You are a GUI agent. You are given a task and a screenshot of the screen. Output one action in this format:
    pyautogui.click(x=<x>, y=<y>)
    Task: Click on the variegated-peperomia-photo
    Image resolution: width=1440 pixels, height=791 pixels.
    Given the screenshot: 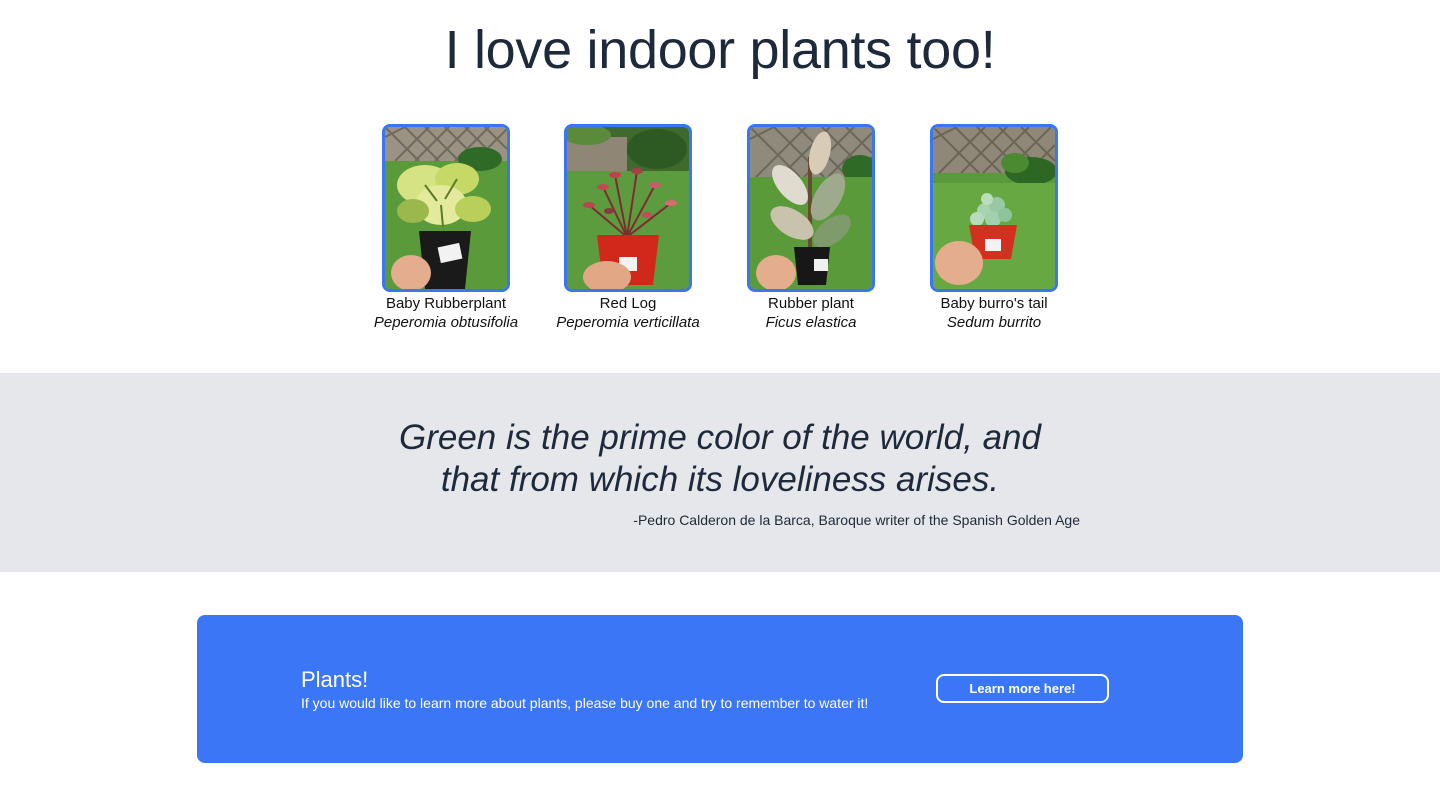 What is the action you would take?
    pyautogui.click(x=446, y=208)
    